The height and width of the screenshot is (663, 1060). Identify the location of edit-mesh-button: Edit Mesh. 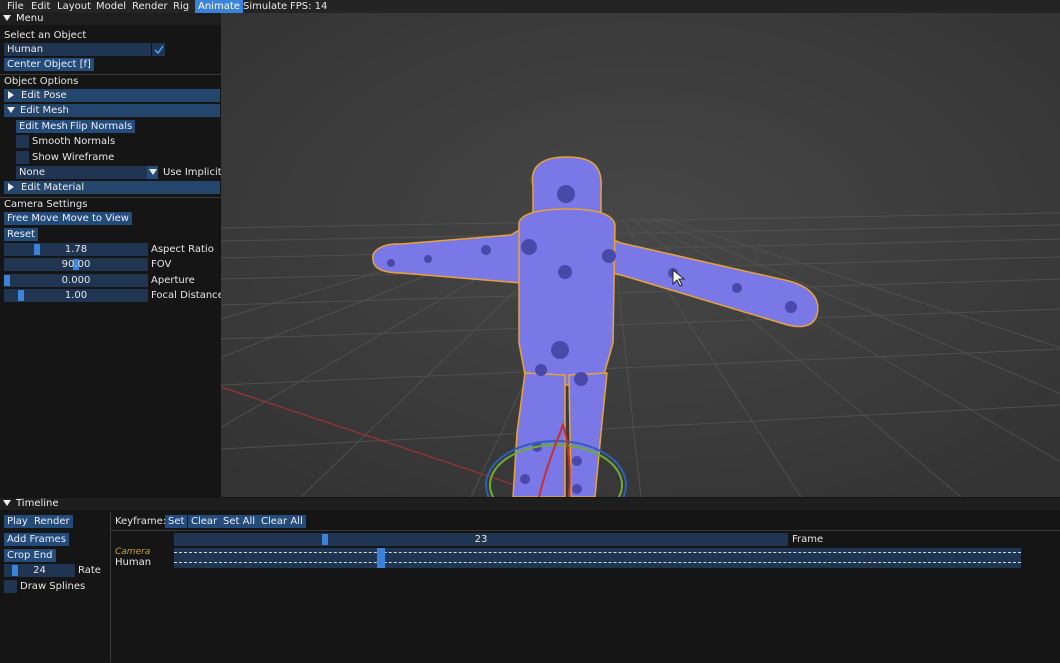
(43, 126).